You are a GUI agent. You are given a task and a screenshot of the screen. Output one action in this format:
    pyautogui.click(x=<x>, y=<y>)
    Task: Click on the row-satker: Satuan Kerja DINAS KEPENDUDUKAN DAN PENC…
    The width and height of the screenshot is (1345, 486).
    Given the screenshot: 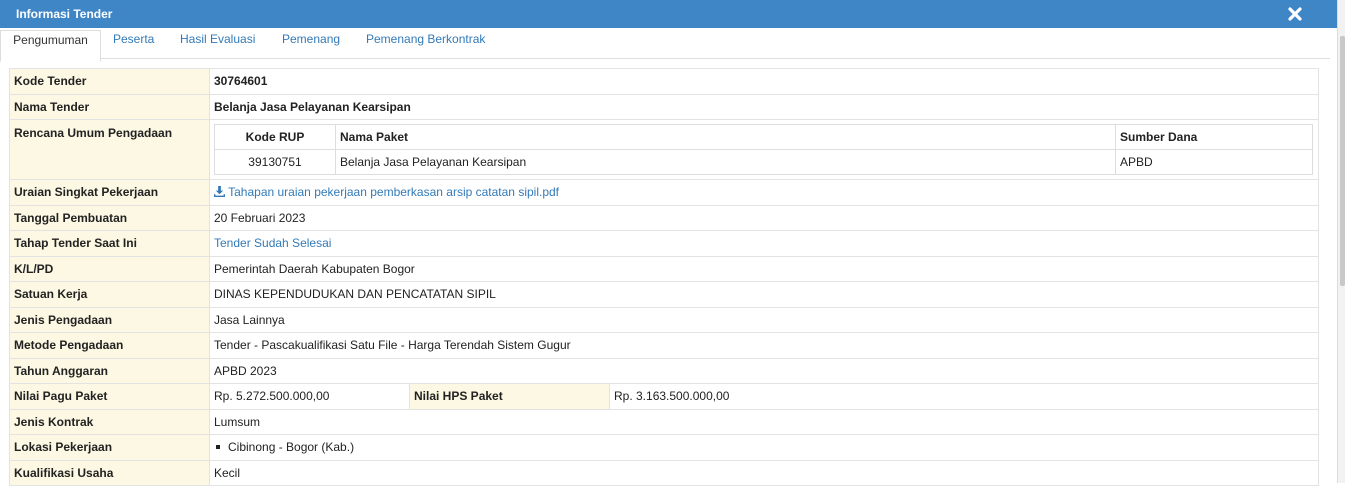 What is the action you would take?
    pyautogui.click(x=664, y=294)
    